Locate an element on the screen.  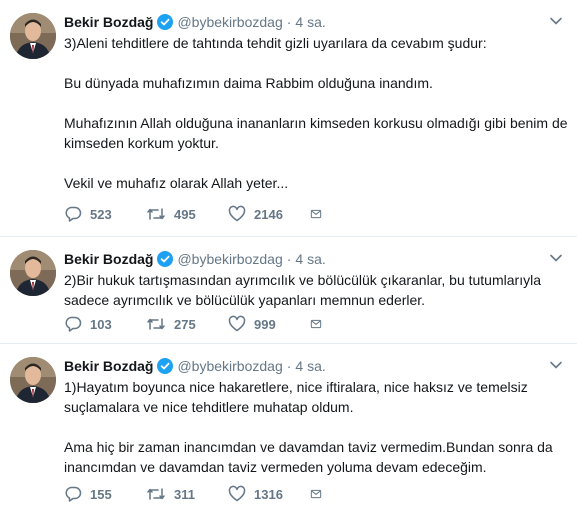
like-count: 1316 is located at coordinates (268, 494).